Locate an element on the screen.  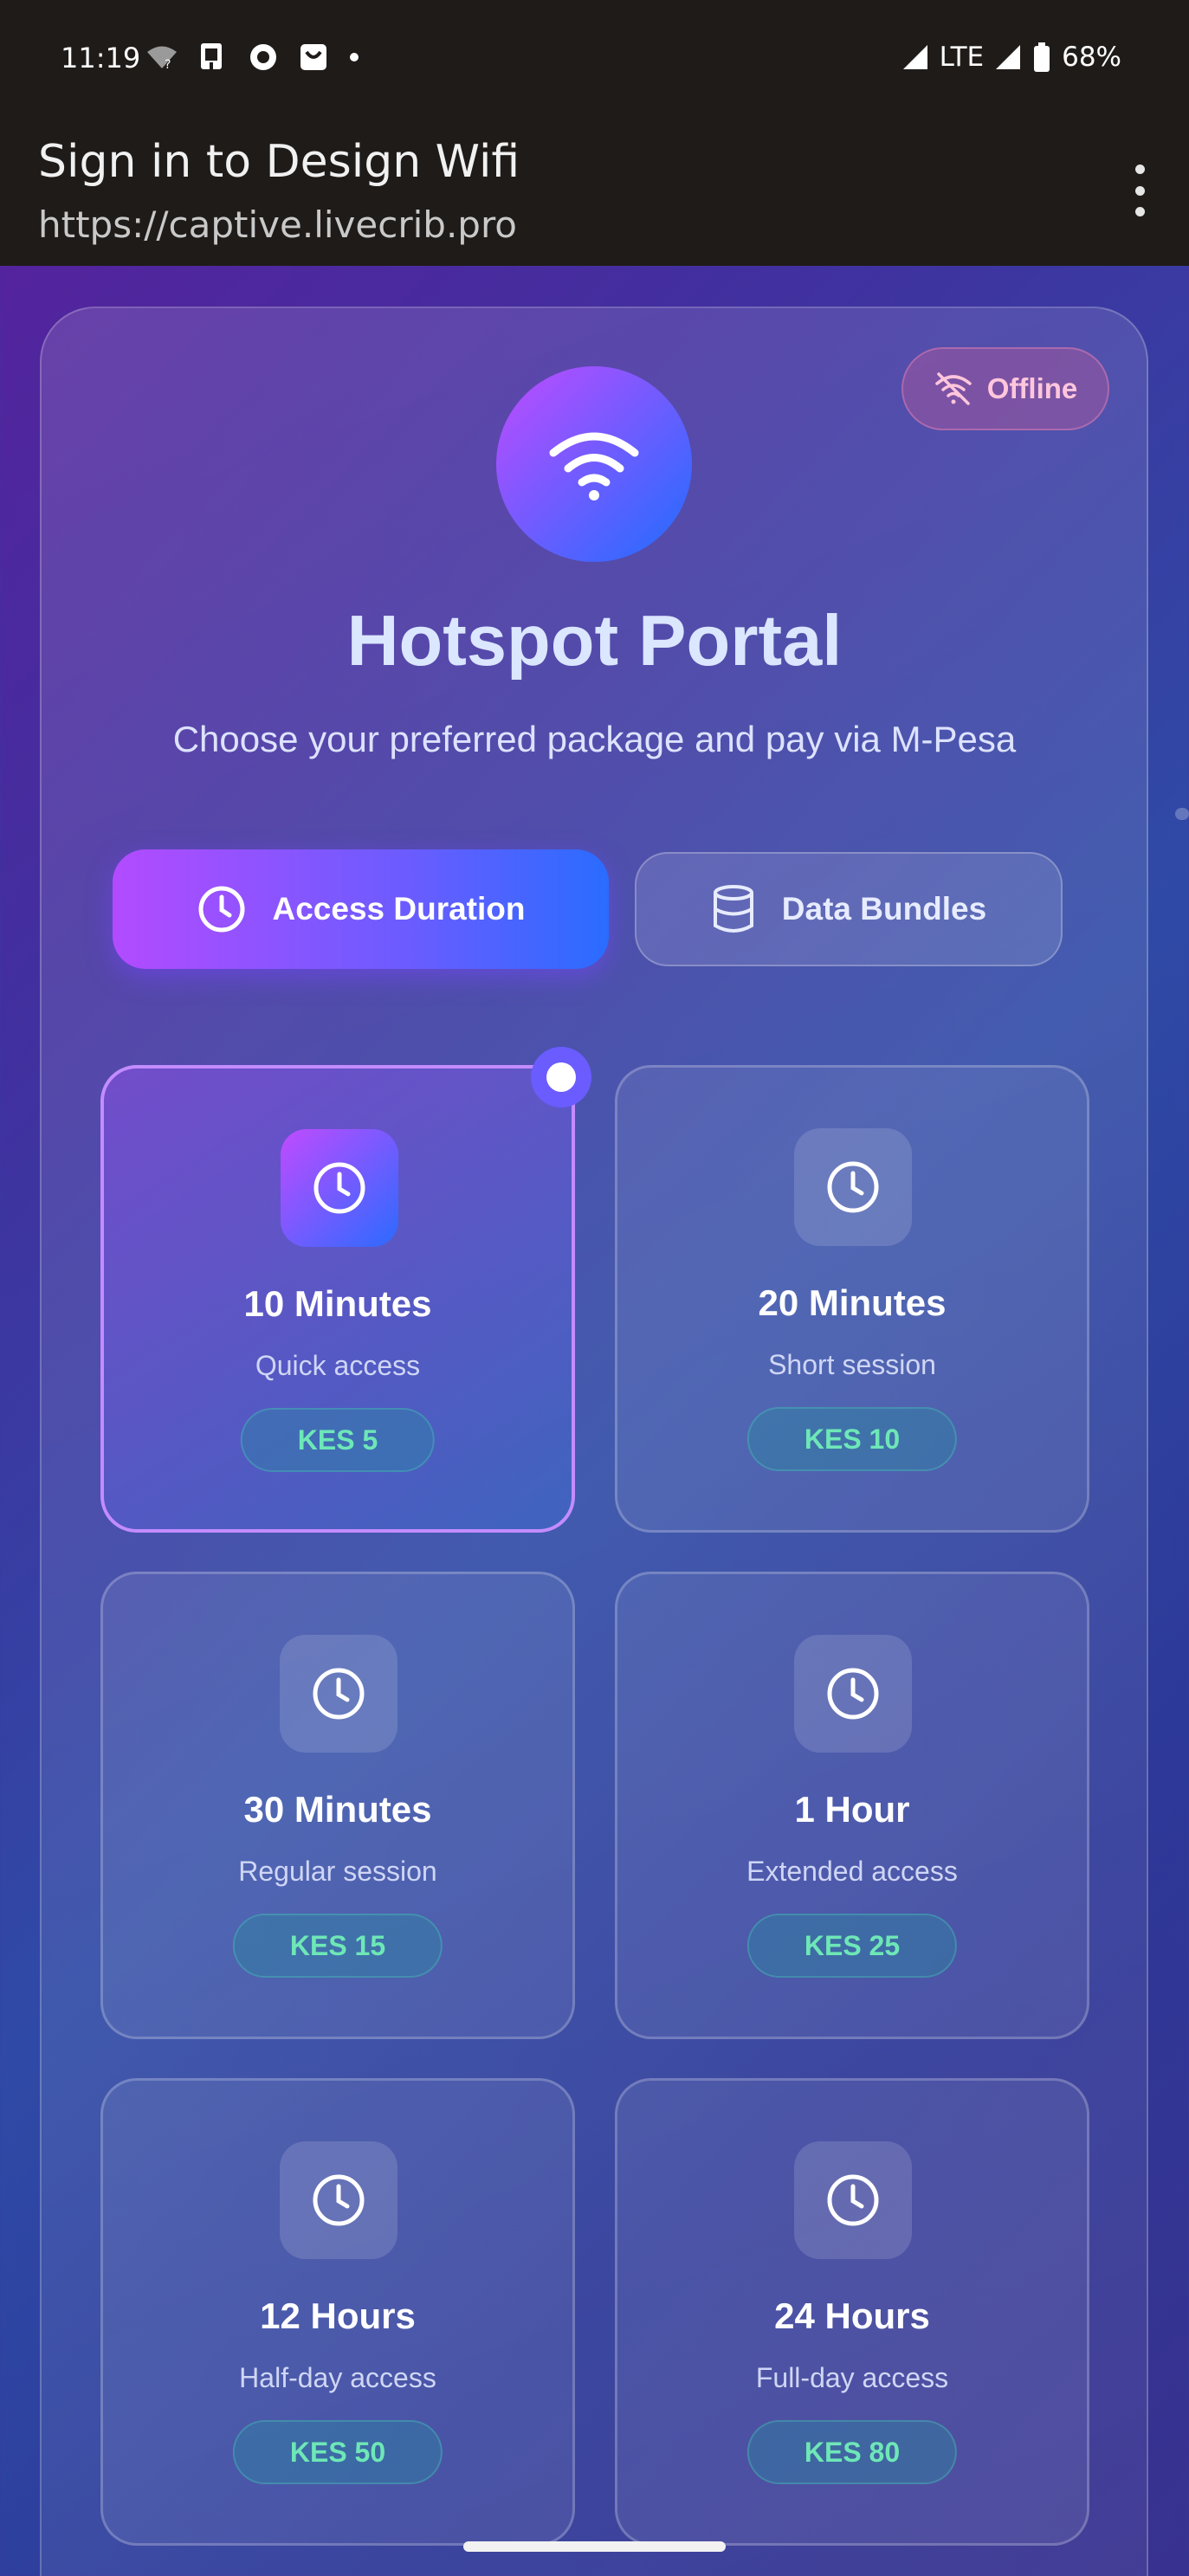
package-price: KES 80 is located at coordinates (852, 2452).